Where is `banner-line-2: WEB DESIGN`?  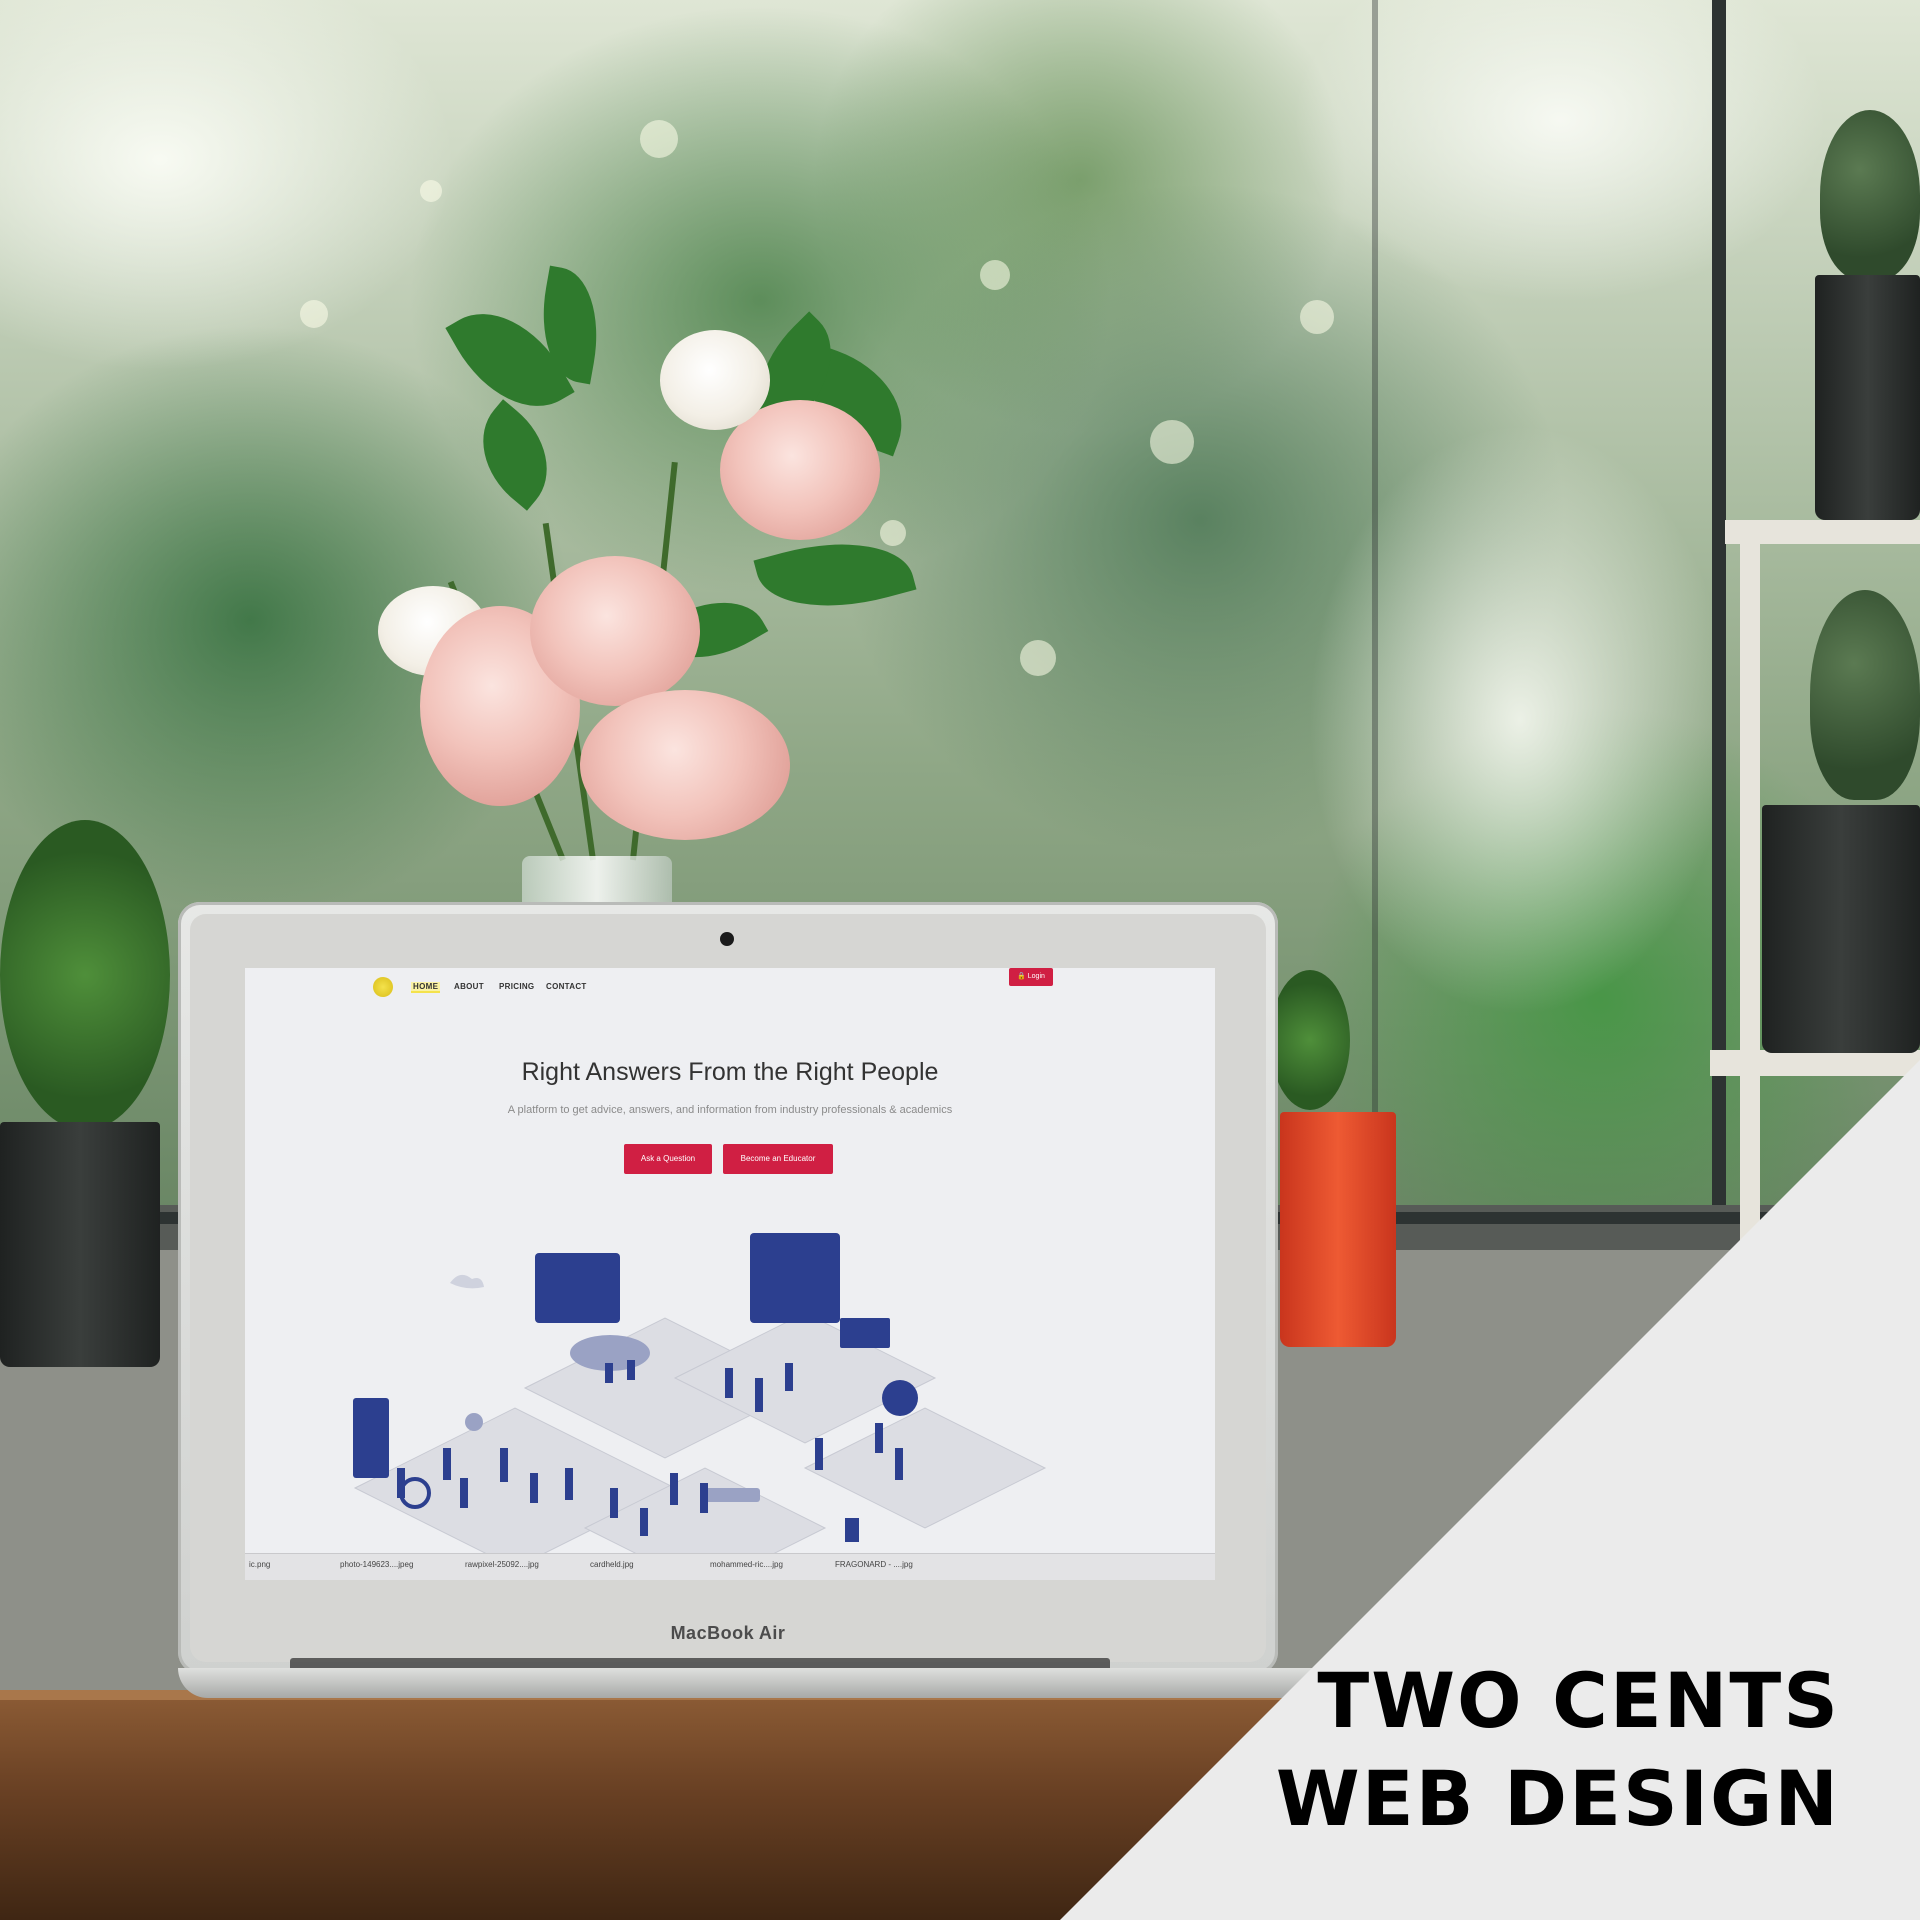
banner-line-2: WEB DESIGN is located at coordinates (1557, 1798).